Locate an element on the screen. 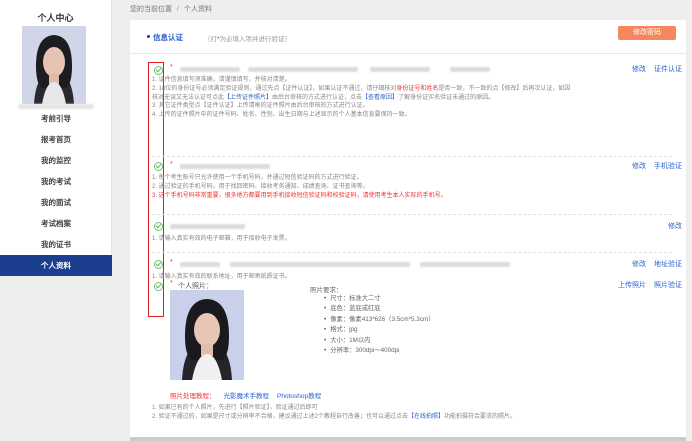  sidebar-item-register-home: 报考首页 is located at coordinates (56, 139).